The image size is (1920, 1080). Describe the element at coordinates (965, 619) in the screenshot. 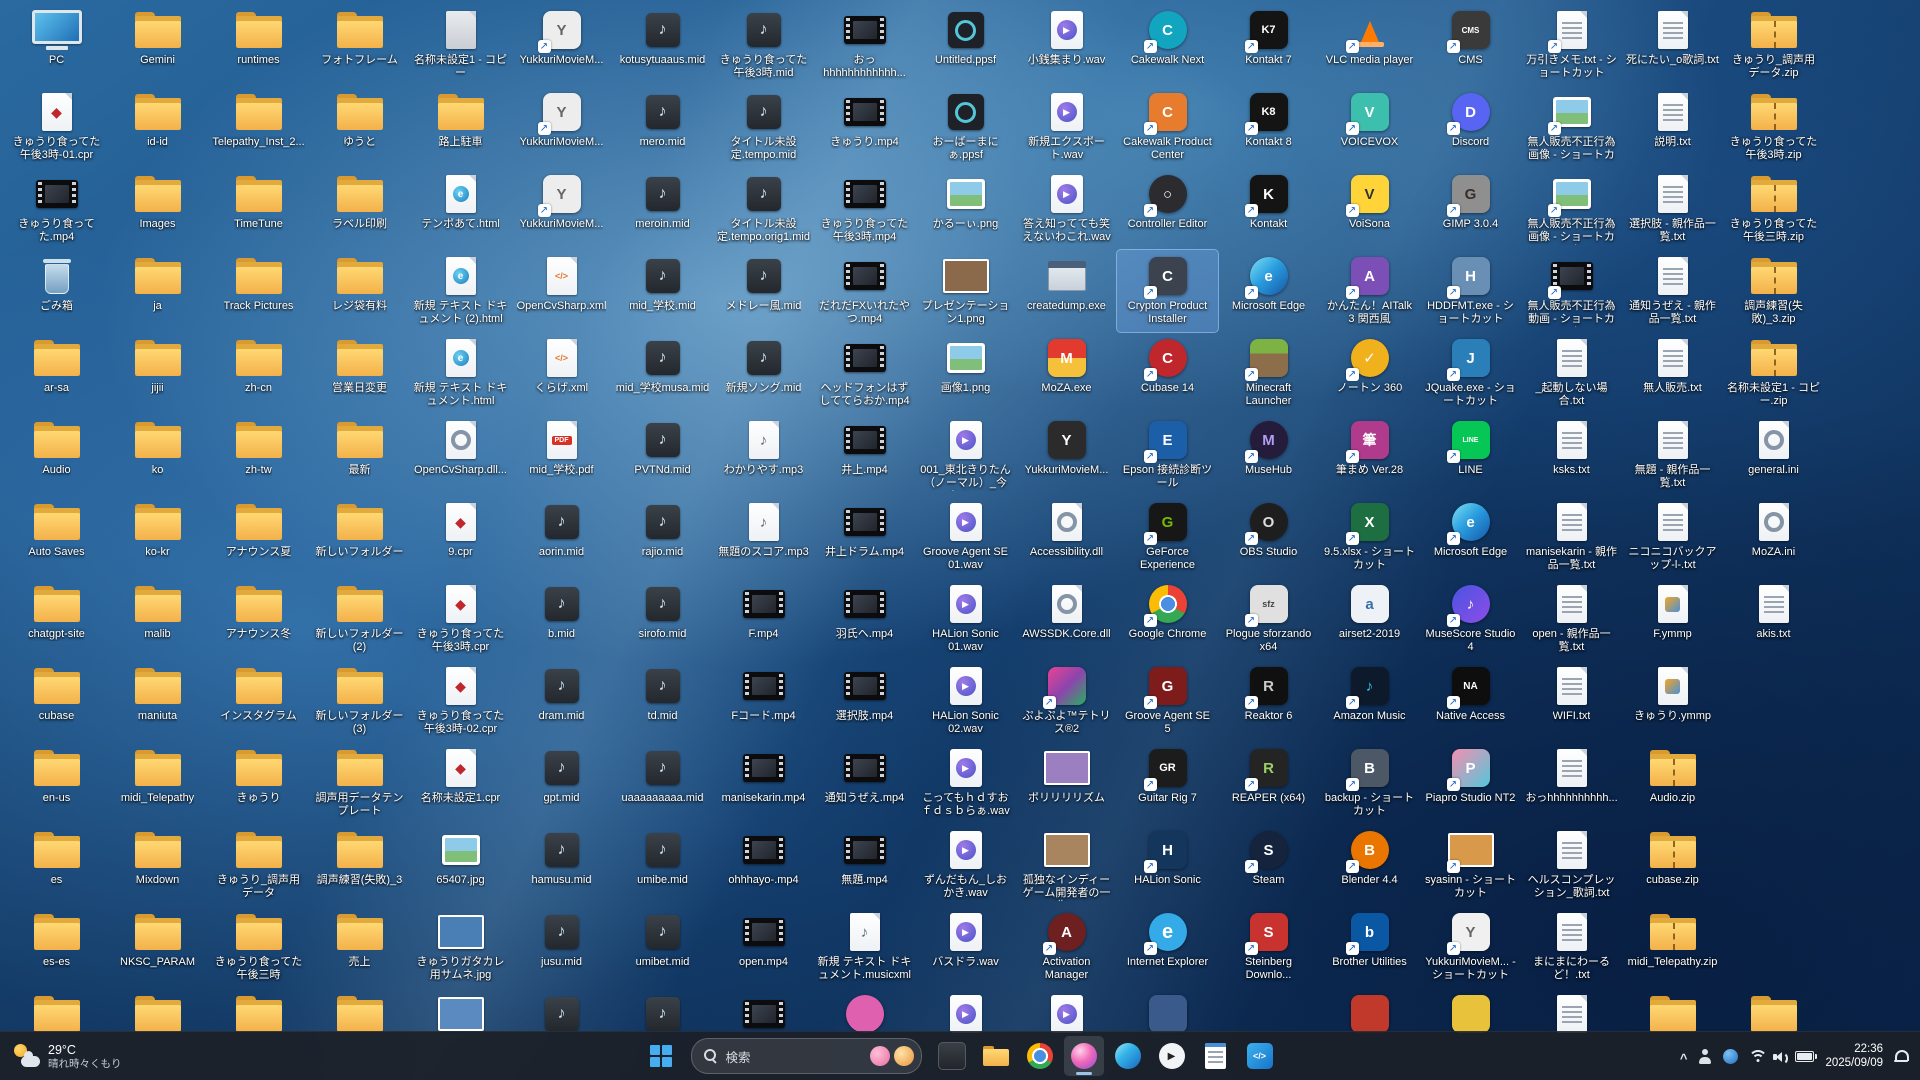

I see `desktop-icon: ▶ HALion Sonic 01.wav` at that location.